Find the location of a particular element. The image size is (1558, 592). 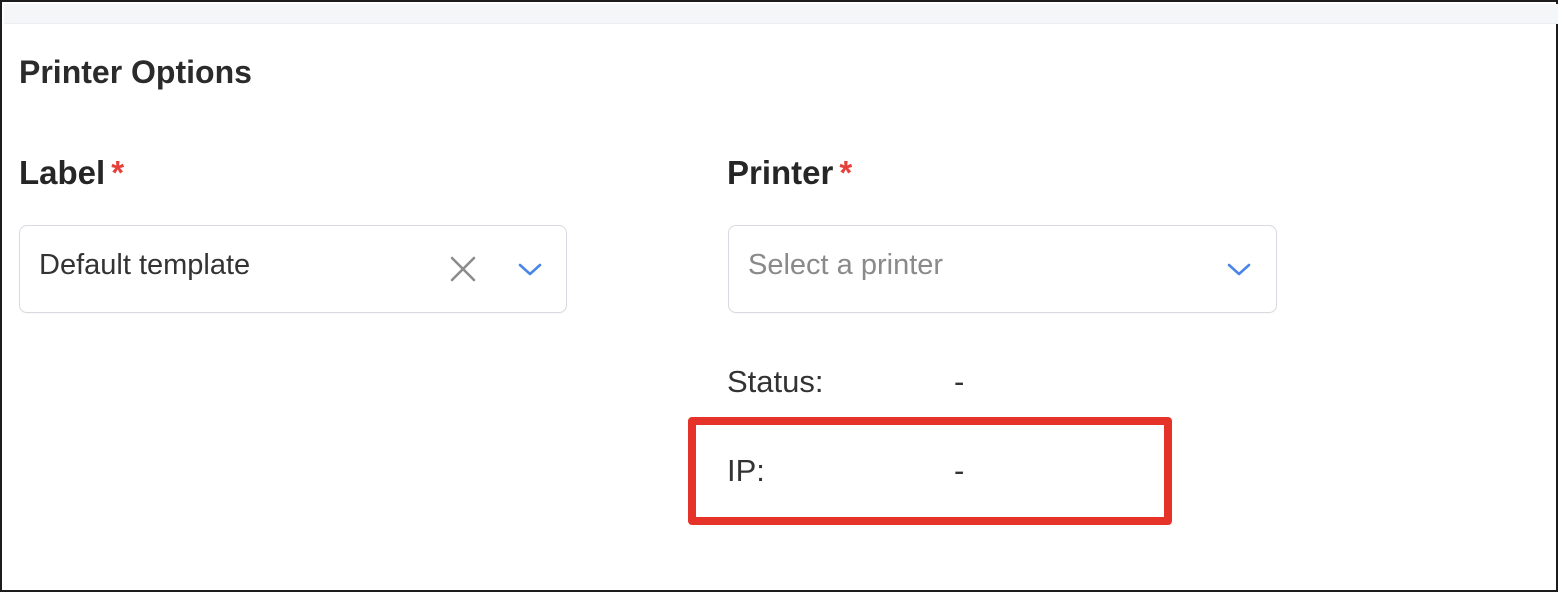

close-icon is located at coordinates (463, 269).